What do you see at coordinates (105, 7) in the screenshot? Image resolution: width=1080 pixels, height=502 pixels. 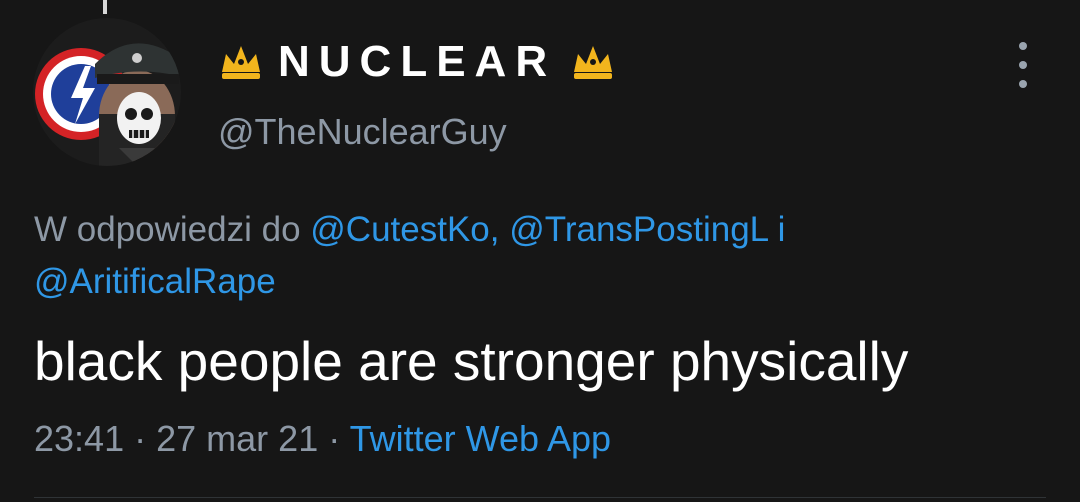 I see `thread-connector-line` at bounding box center [105, 7].